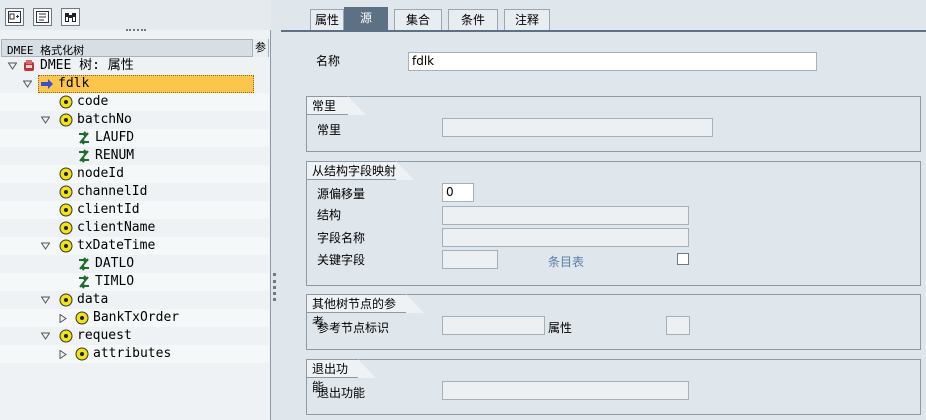 The width and height of the screenshot is (926, 420). I want to click on tab-attributes: 属性, so click(327, 20).